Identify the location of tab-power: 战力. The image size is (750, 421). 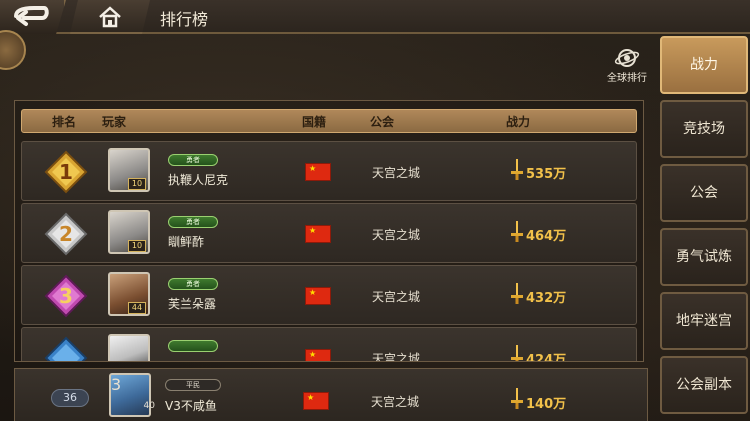
(704, 65).